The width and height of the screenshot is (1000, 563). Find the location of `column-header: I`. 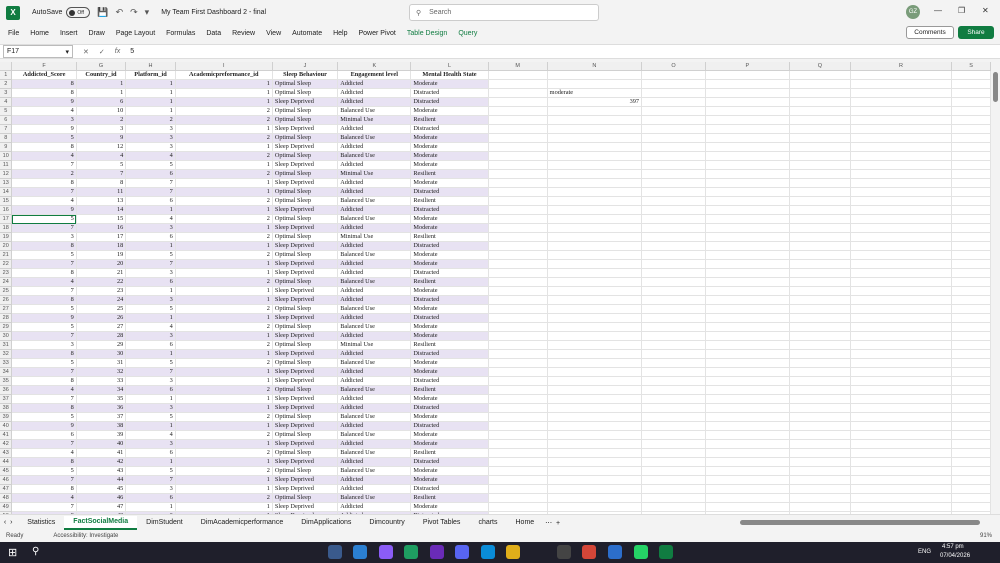

column-header: I is located at coordinates (224, 67).